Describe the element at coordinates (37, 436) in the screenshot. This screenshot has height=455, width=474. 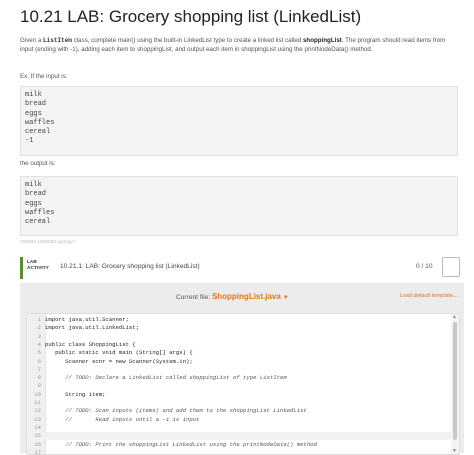
I see `line-number: 15` at that location.